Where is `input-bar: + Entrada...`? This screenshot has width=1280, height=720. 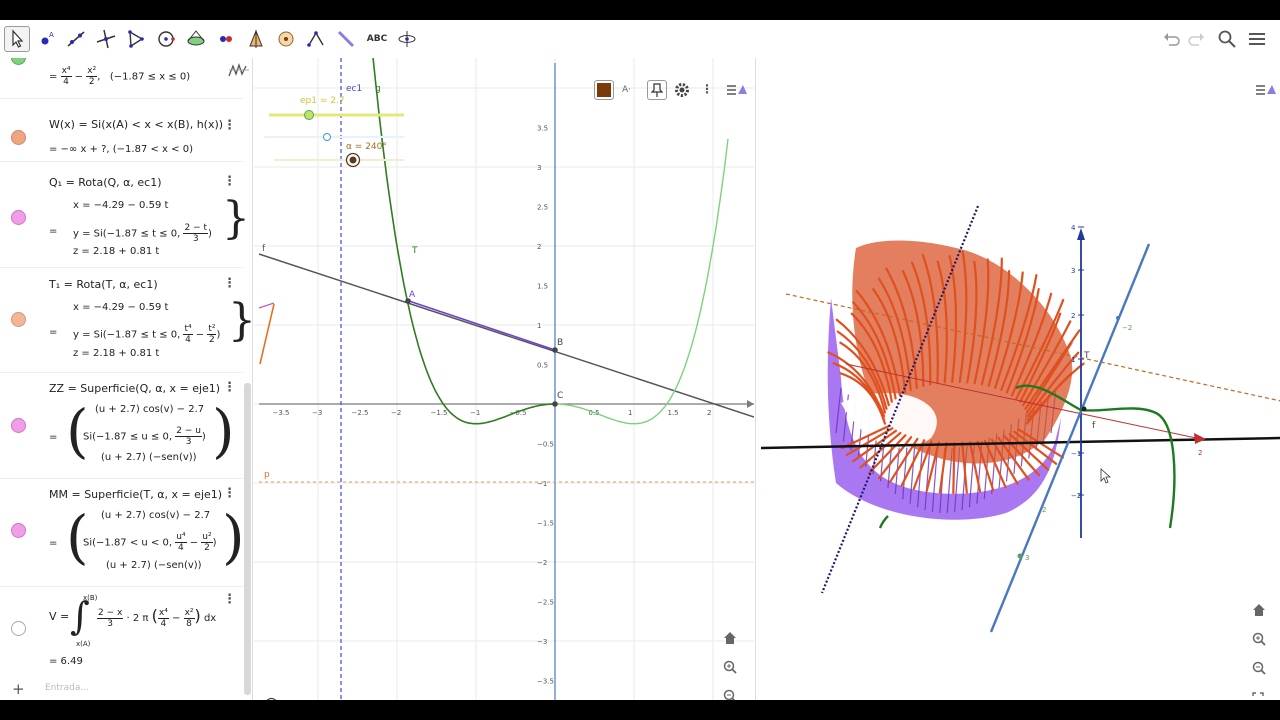 input-bar: + Entrada... is located at coordinates (121, 689).